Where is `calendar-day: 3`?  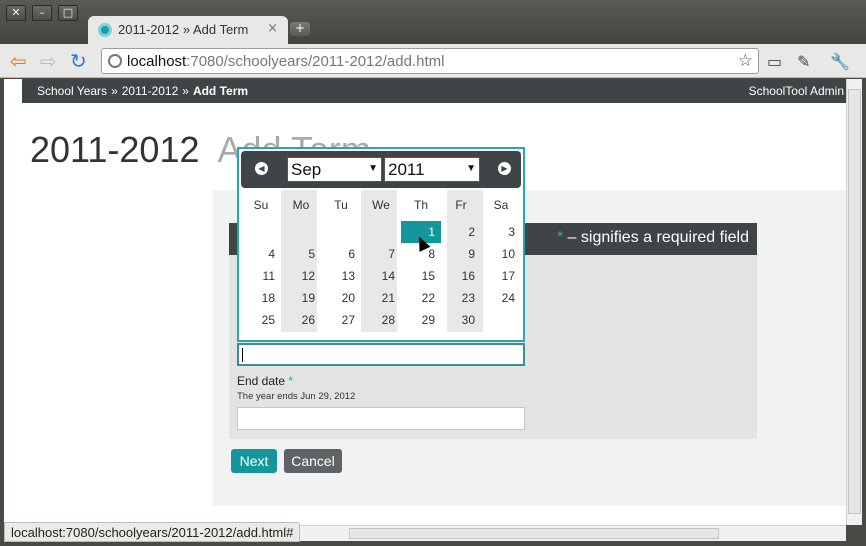
calendar-day: 3 is located at coordinates (501, 232).